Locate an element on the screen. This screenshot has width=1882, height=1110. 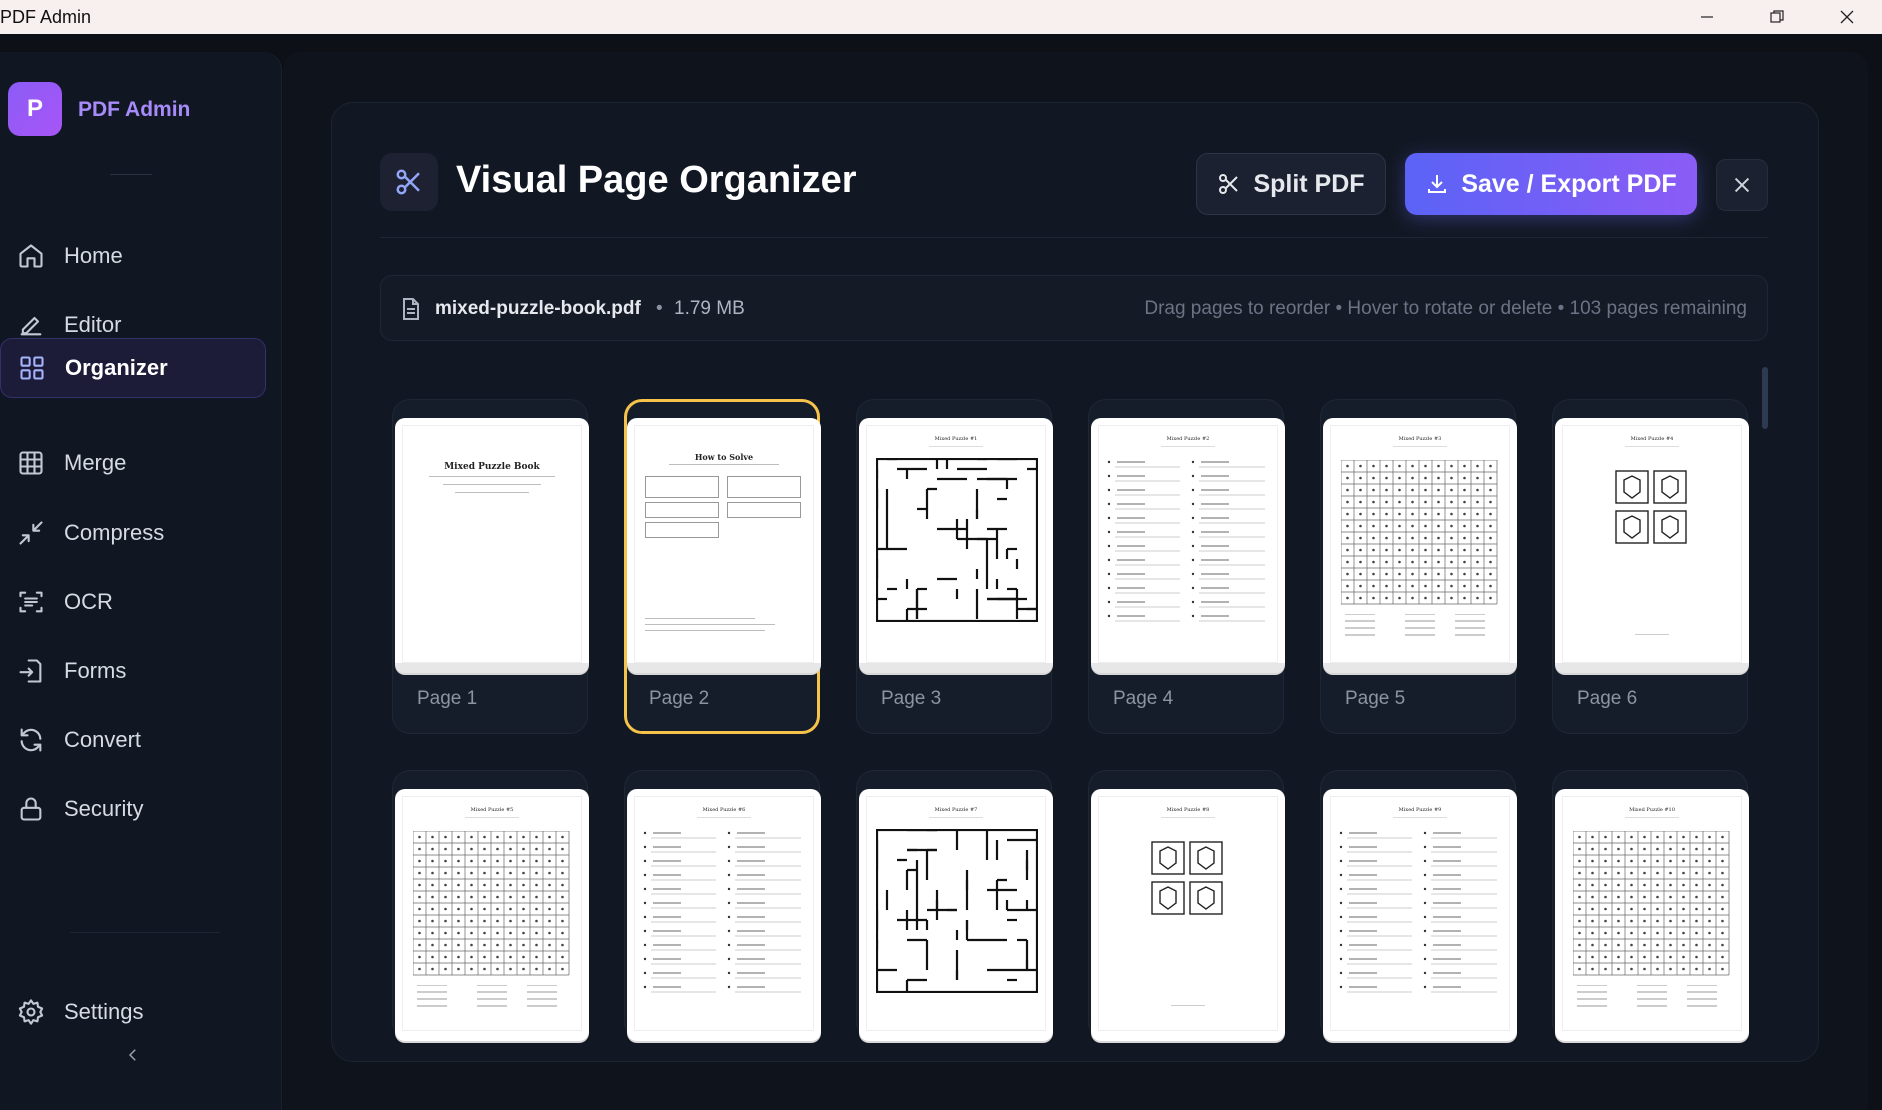
window-title: PDF Admin is located at coordinates (46, 17).